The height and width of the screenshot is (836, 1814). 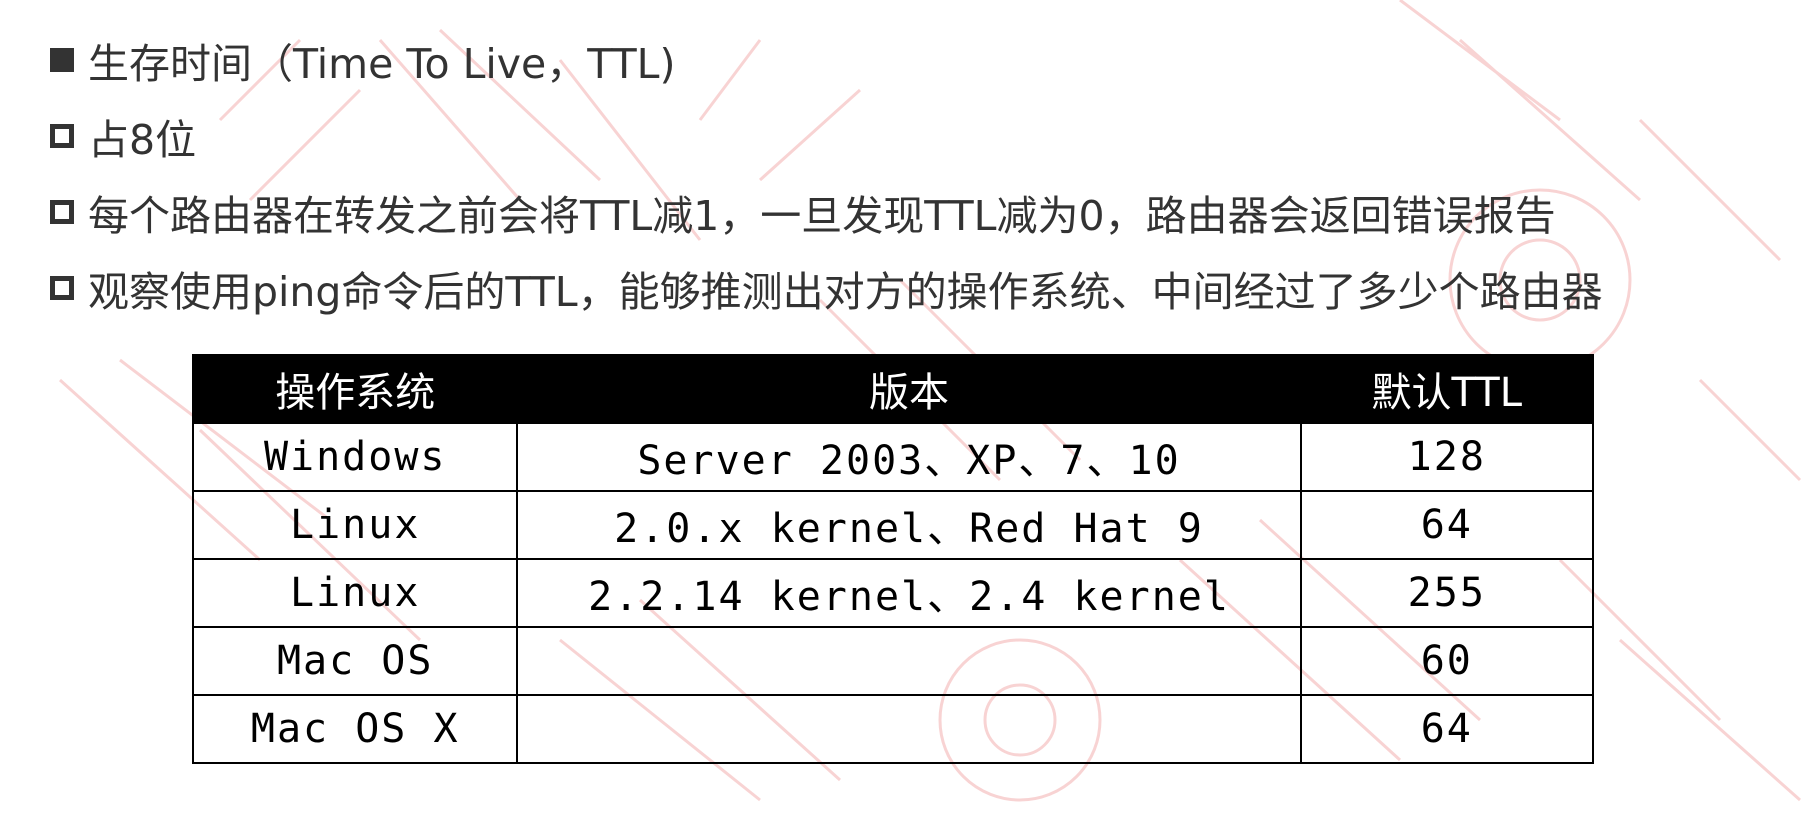 I want to click on table-row: Linux 2.2.14 kernel、2.4 kernel 255, so click(x=893, y=593).